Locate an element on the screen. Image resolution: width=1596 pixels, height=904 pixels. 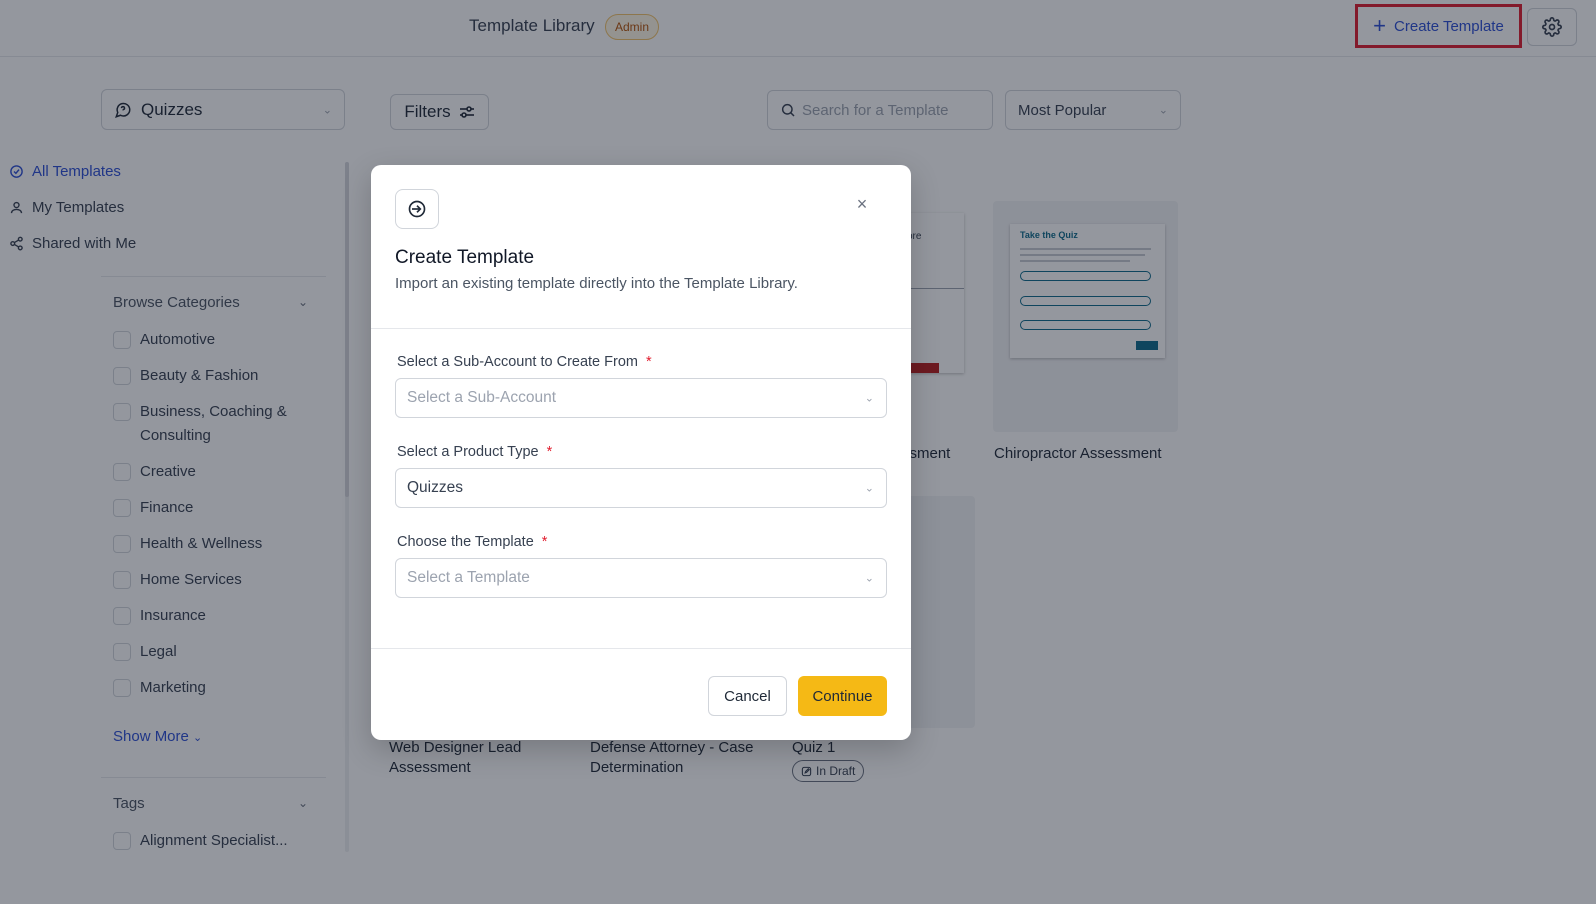
modal-title: Create Template is located at coordinates (465, 257).